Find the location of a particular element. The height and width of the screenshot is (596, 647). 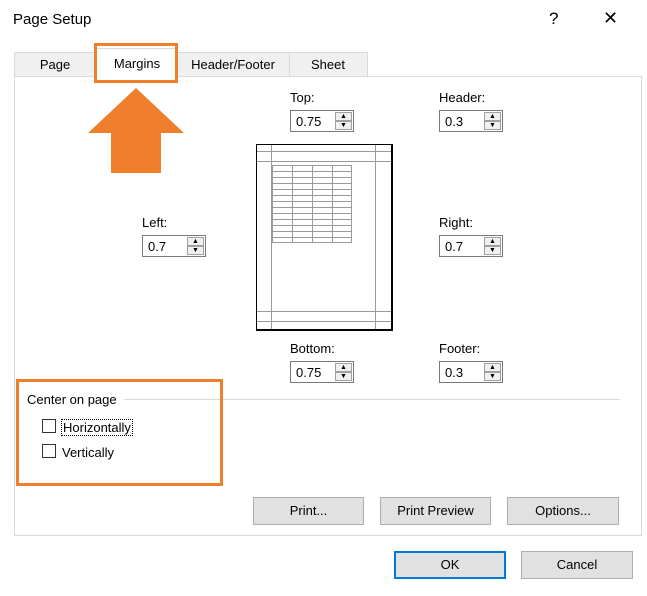

cancel-button: Cancel is located at coordinates (577, 565).